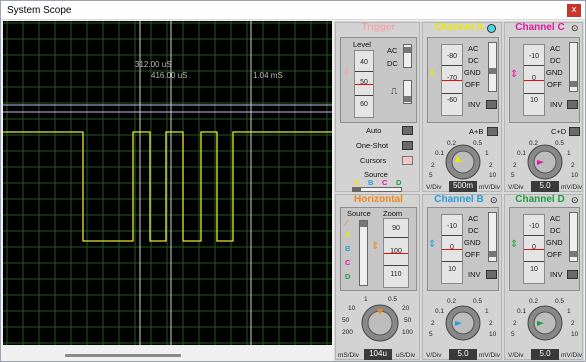 This screenshot has width=586, height=362. What do you see at coordinates (545, 186) in the screenshot?
I see `channel-c-readout: 5.0` at bounding box center [545, 186].